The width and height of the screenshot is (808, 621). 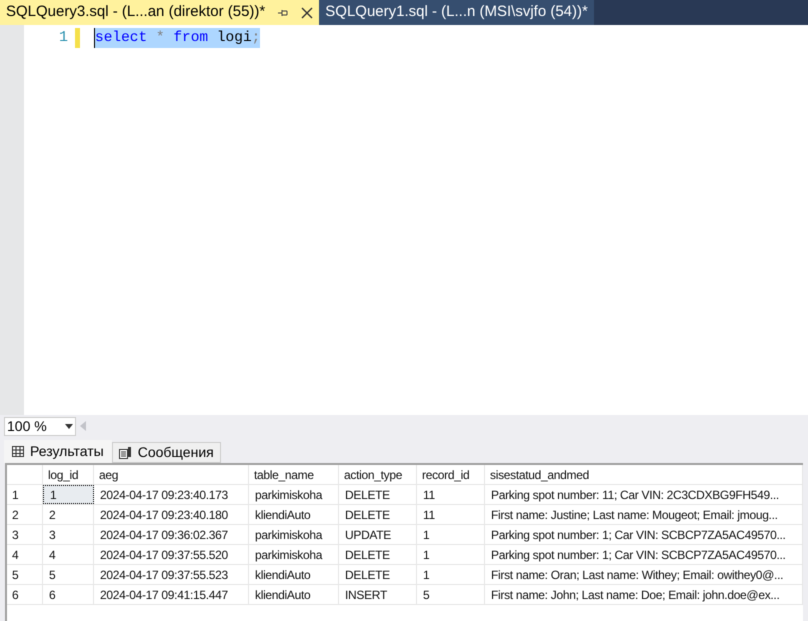 What do you see at coordinates (136, 12) in the screenshot?
I see `tab-title: SQLQuery3.sql - (L...an (direktor (55))*` at bounding box center [136, 12].